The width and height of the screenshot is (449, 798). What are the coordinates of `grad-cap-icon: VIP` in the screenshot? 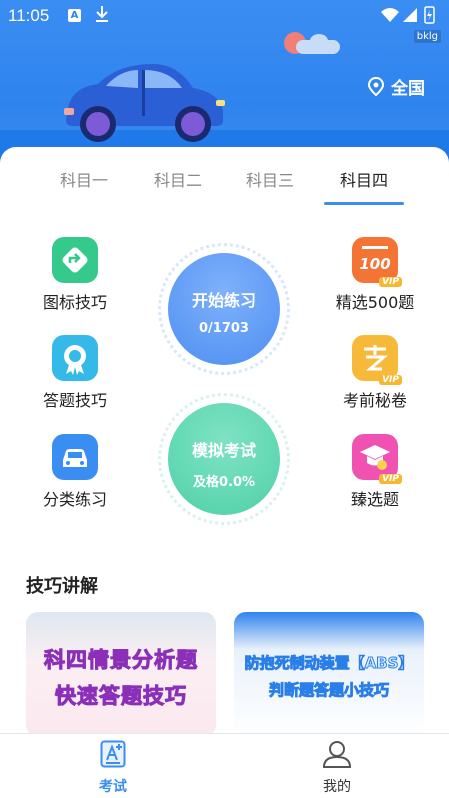 It's located at (377, 459).